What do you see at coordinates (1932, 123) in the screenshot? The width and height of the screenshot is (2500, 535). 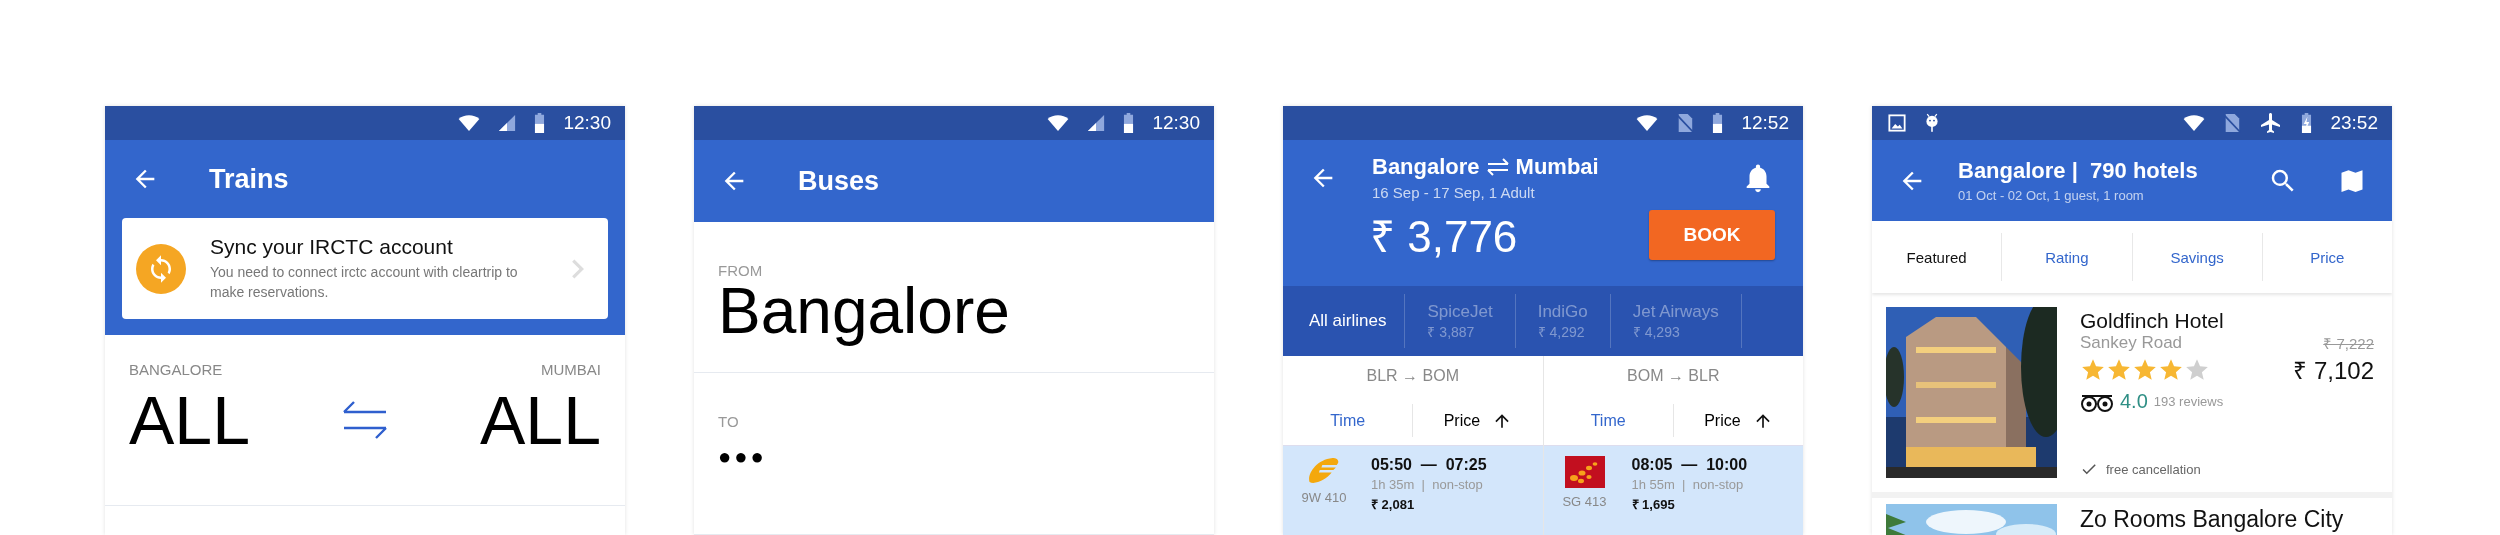 I see `android-icon` at bounding box center [1932, 123].